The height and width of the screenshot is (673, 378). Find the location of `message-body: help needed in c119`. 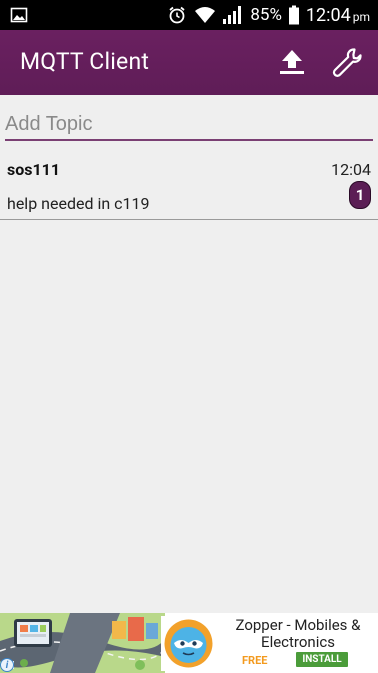

message-body: help needed in c119 is located at coordinates (78, 203).